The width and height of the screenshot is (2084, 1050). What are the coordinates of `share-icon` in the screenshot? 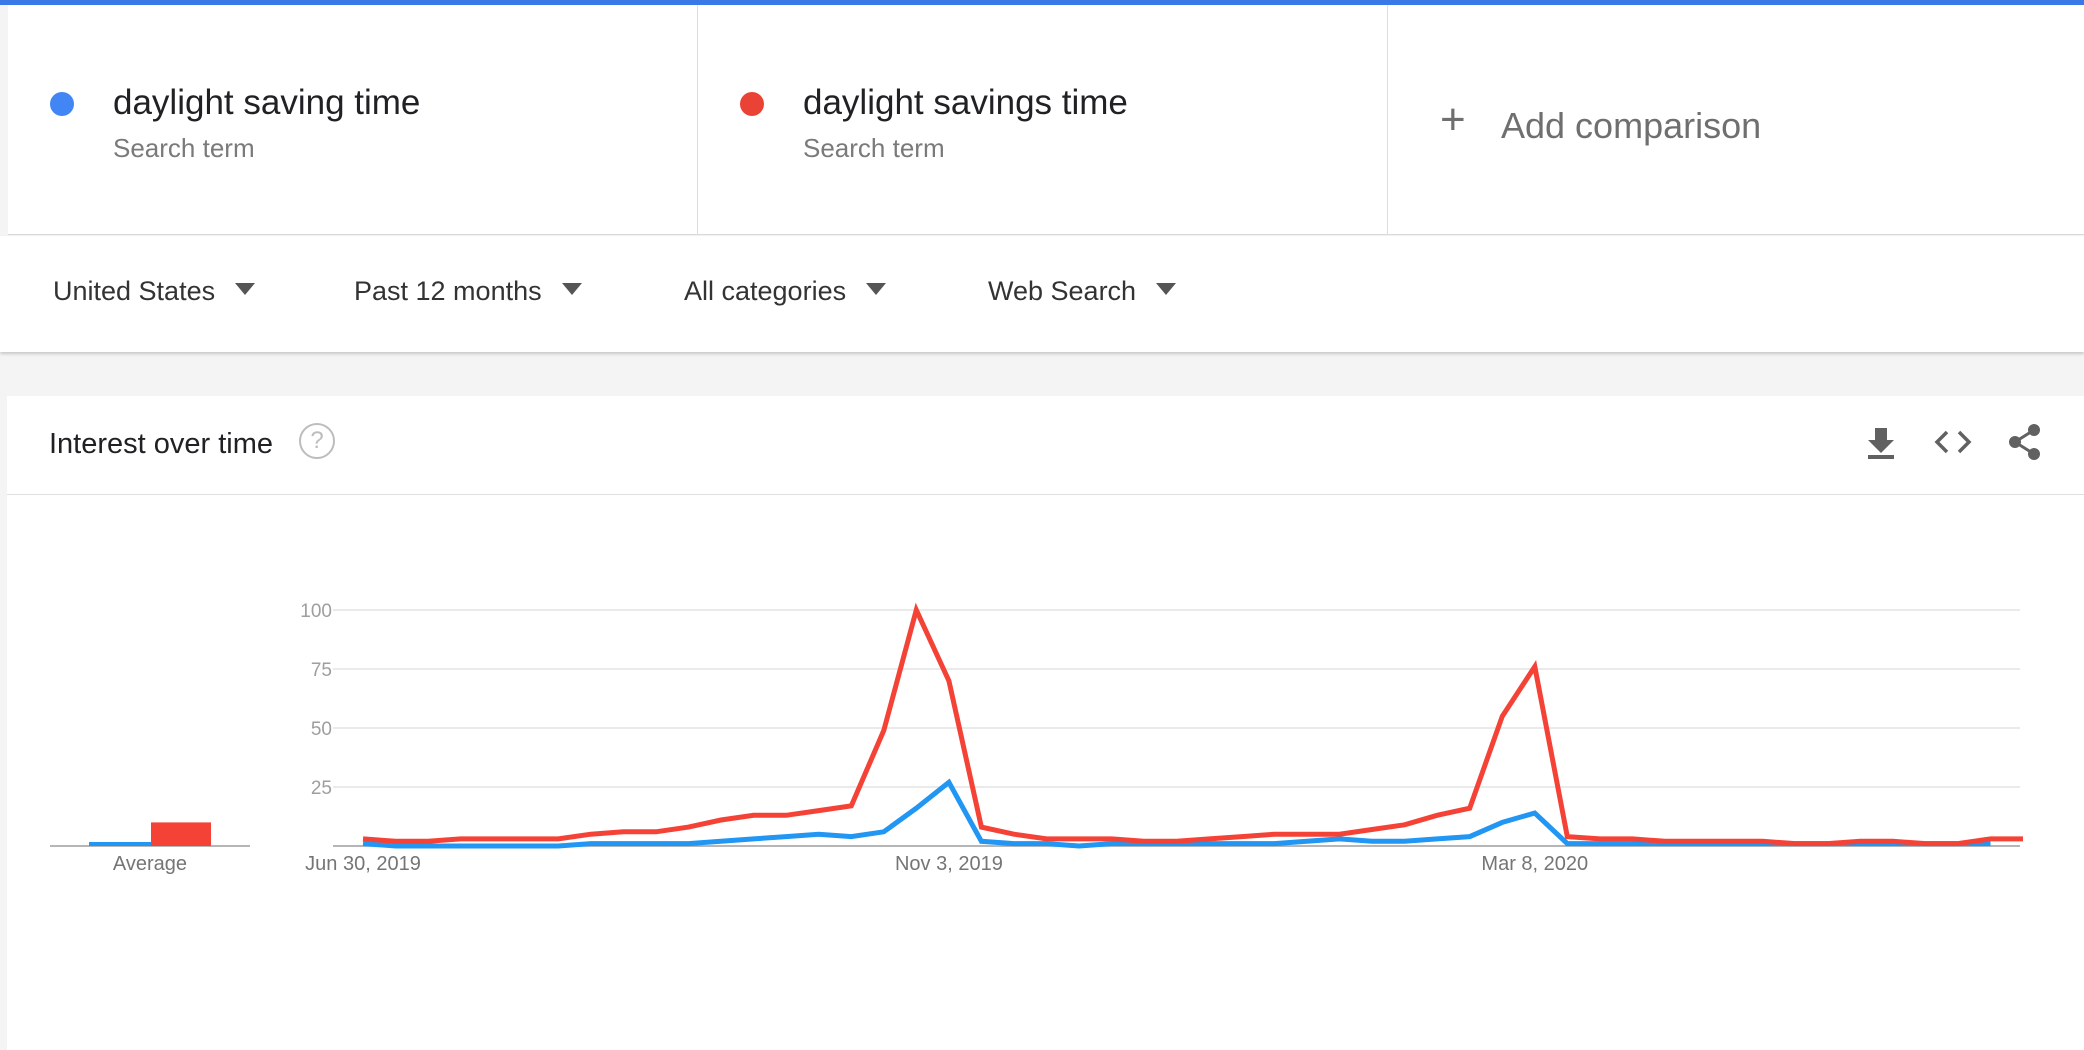 It's located at (2025, 442).